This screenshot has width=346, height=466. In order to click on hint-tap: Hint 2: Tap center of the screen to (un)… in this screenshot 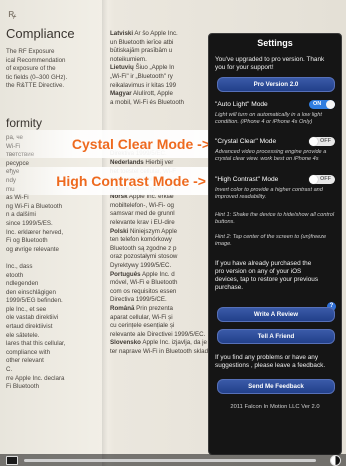, I will do `click(271, 240)`.